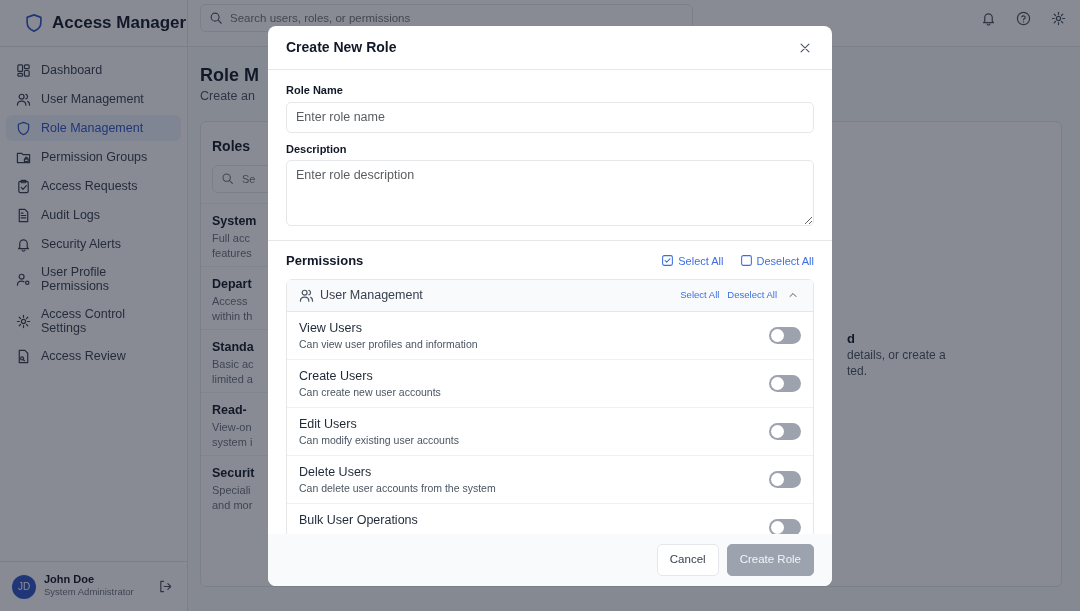 The height and width of the screenshot is (611, 1080). Describe the element at coordinates (93, 356) in the screenshot. I see `sidebar-item: Access Review` at that location.